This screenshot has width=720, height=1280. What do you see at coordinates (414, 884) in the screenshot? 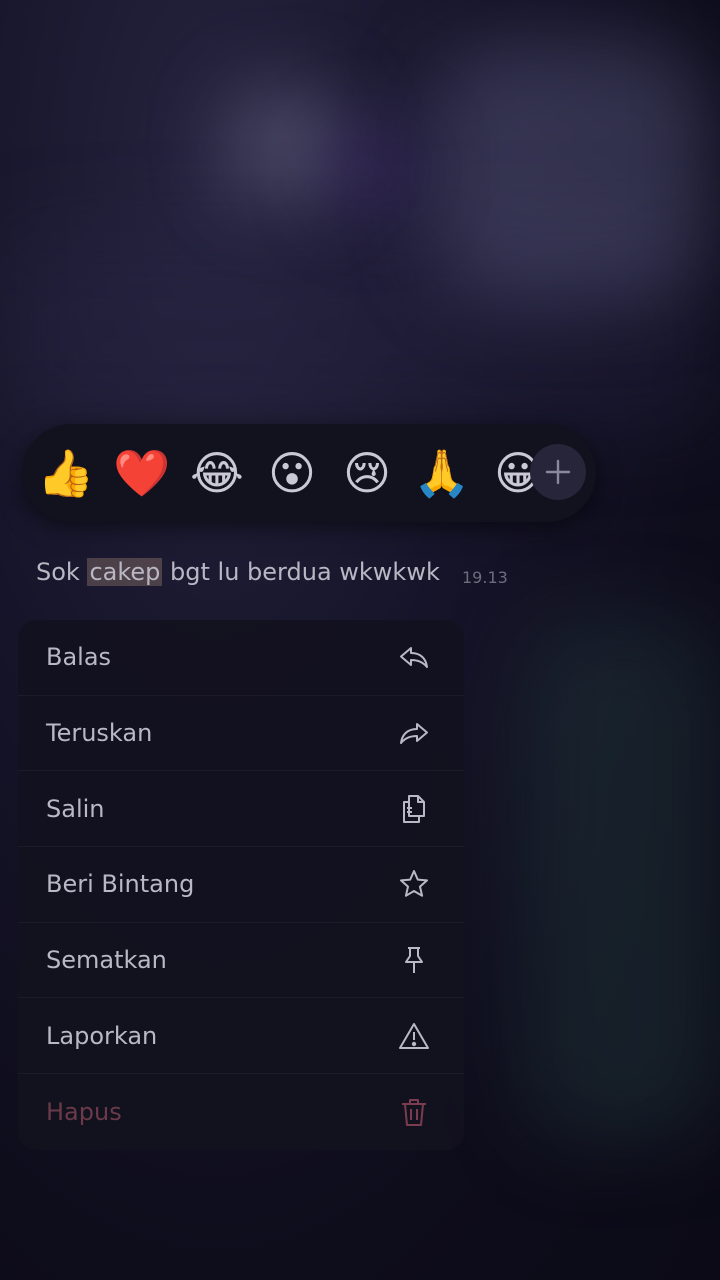
I see `star-icon` at bounding box center [414, 884].